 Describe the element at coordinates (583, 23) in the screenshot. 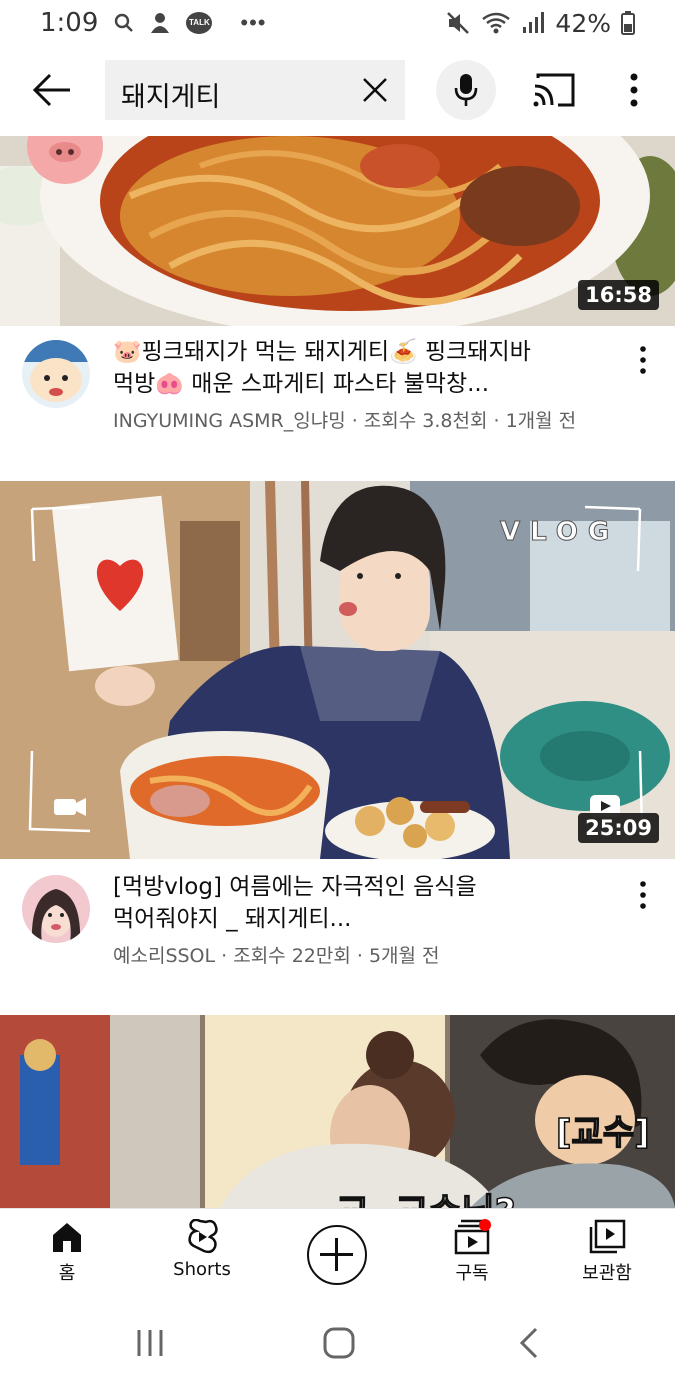

I see `battery-percent: 42%` at that location.